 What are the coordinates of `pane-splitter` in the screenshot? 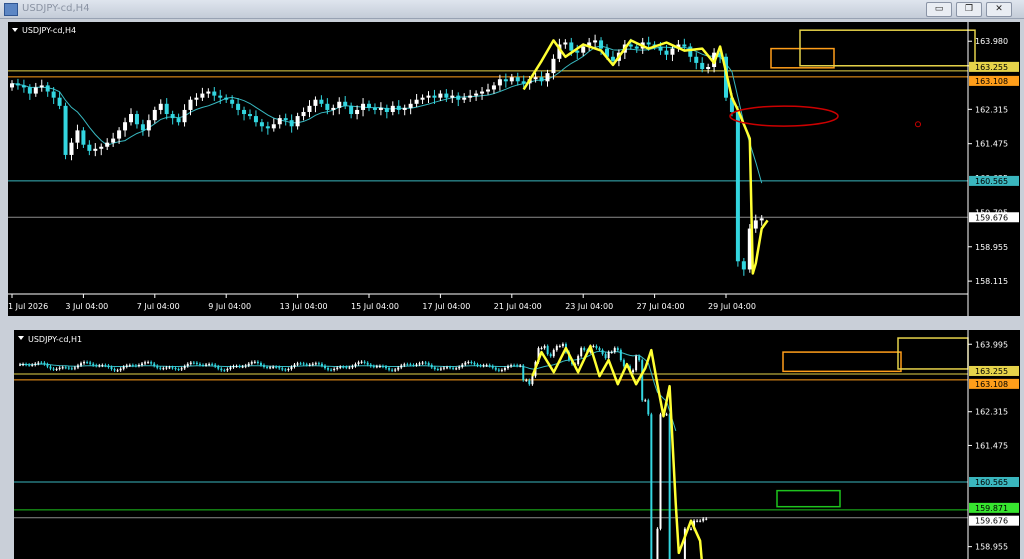 It's located at (512, 322).